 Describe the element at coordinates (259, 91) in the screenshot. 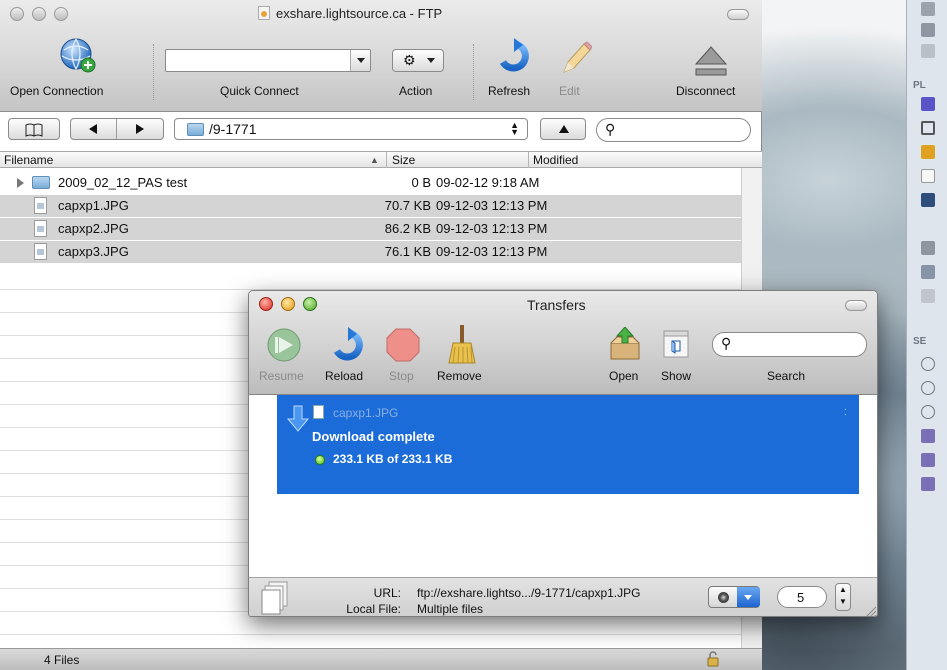

I see `quick-connect-label: Quick Connect` at that location.